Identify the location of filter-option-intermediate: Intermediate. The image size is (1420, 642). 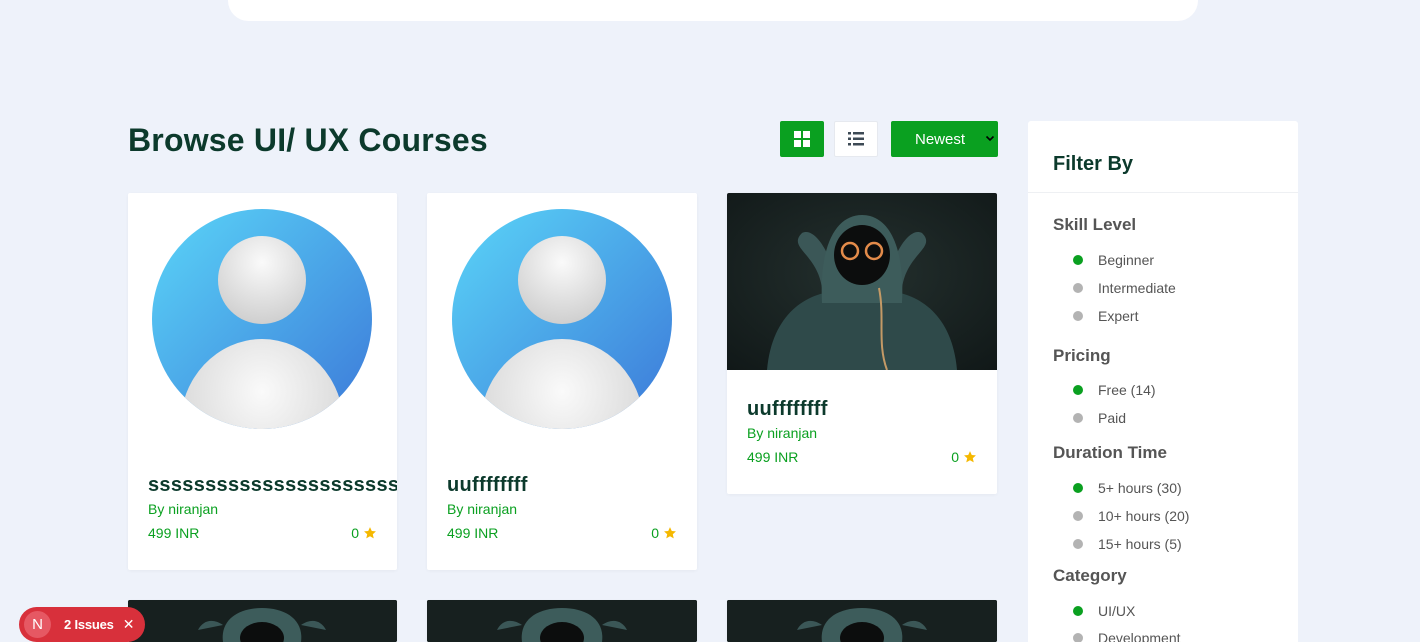
(1124, 288).